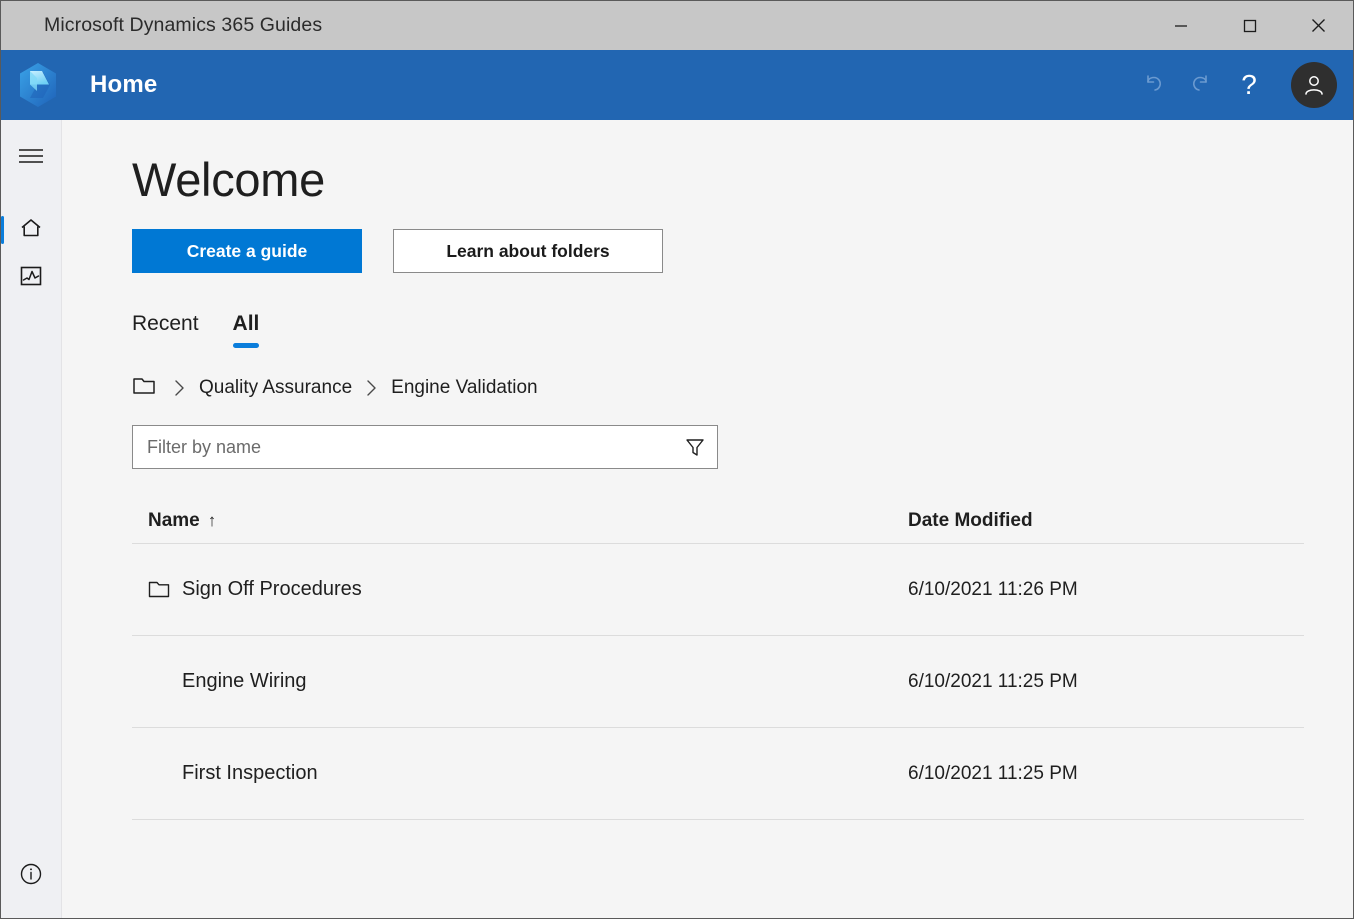 This screenshot has height=919, width=1354. I want to click on maximize-button, so click(1249, 25).